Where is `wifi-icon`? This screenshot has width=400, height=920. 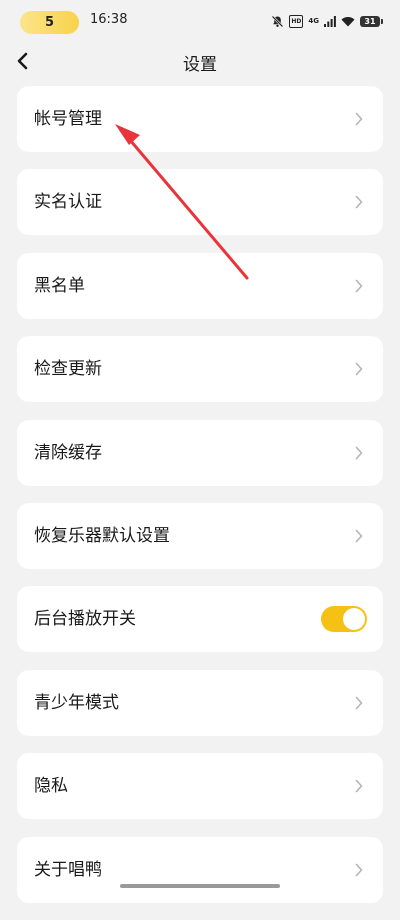 wifi-icon is located at coordinates (348, 21).